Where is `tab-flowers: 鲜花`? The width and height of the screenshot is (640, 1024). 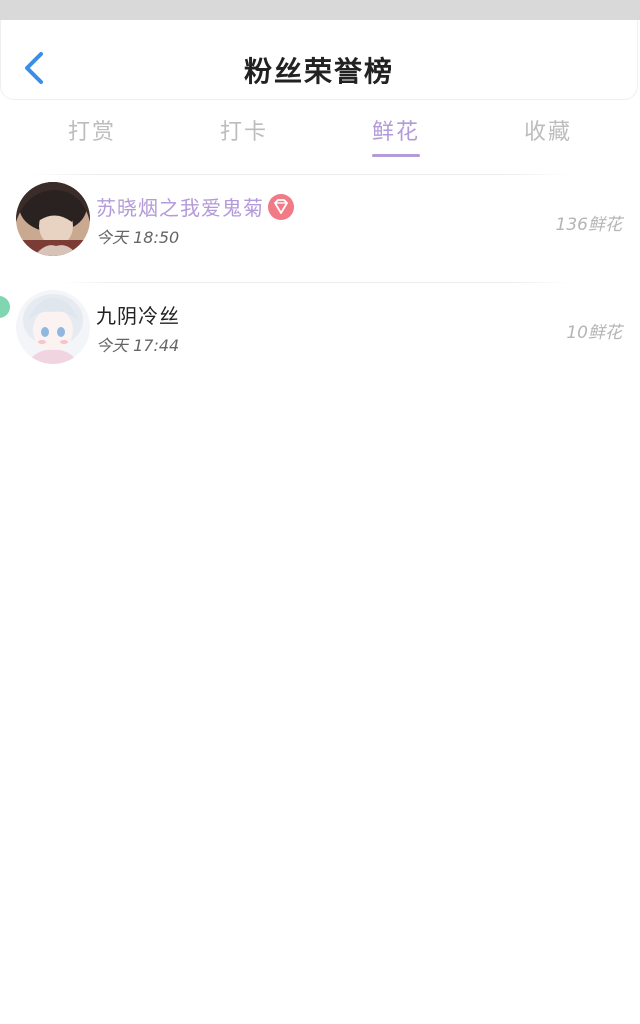
tab-flowers: 鲜花 is located at coordinates (396, 130).